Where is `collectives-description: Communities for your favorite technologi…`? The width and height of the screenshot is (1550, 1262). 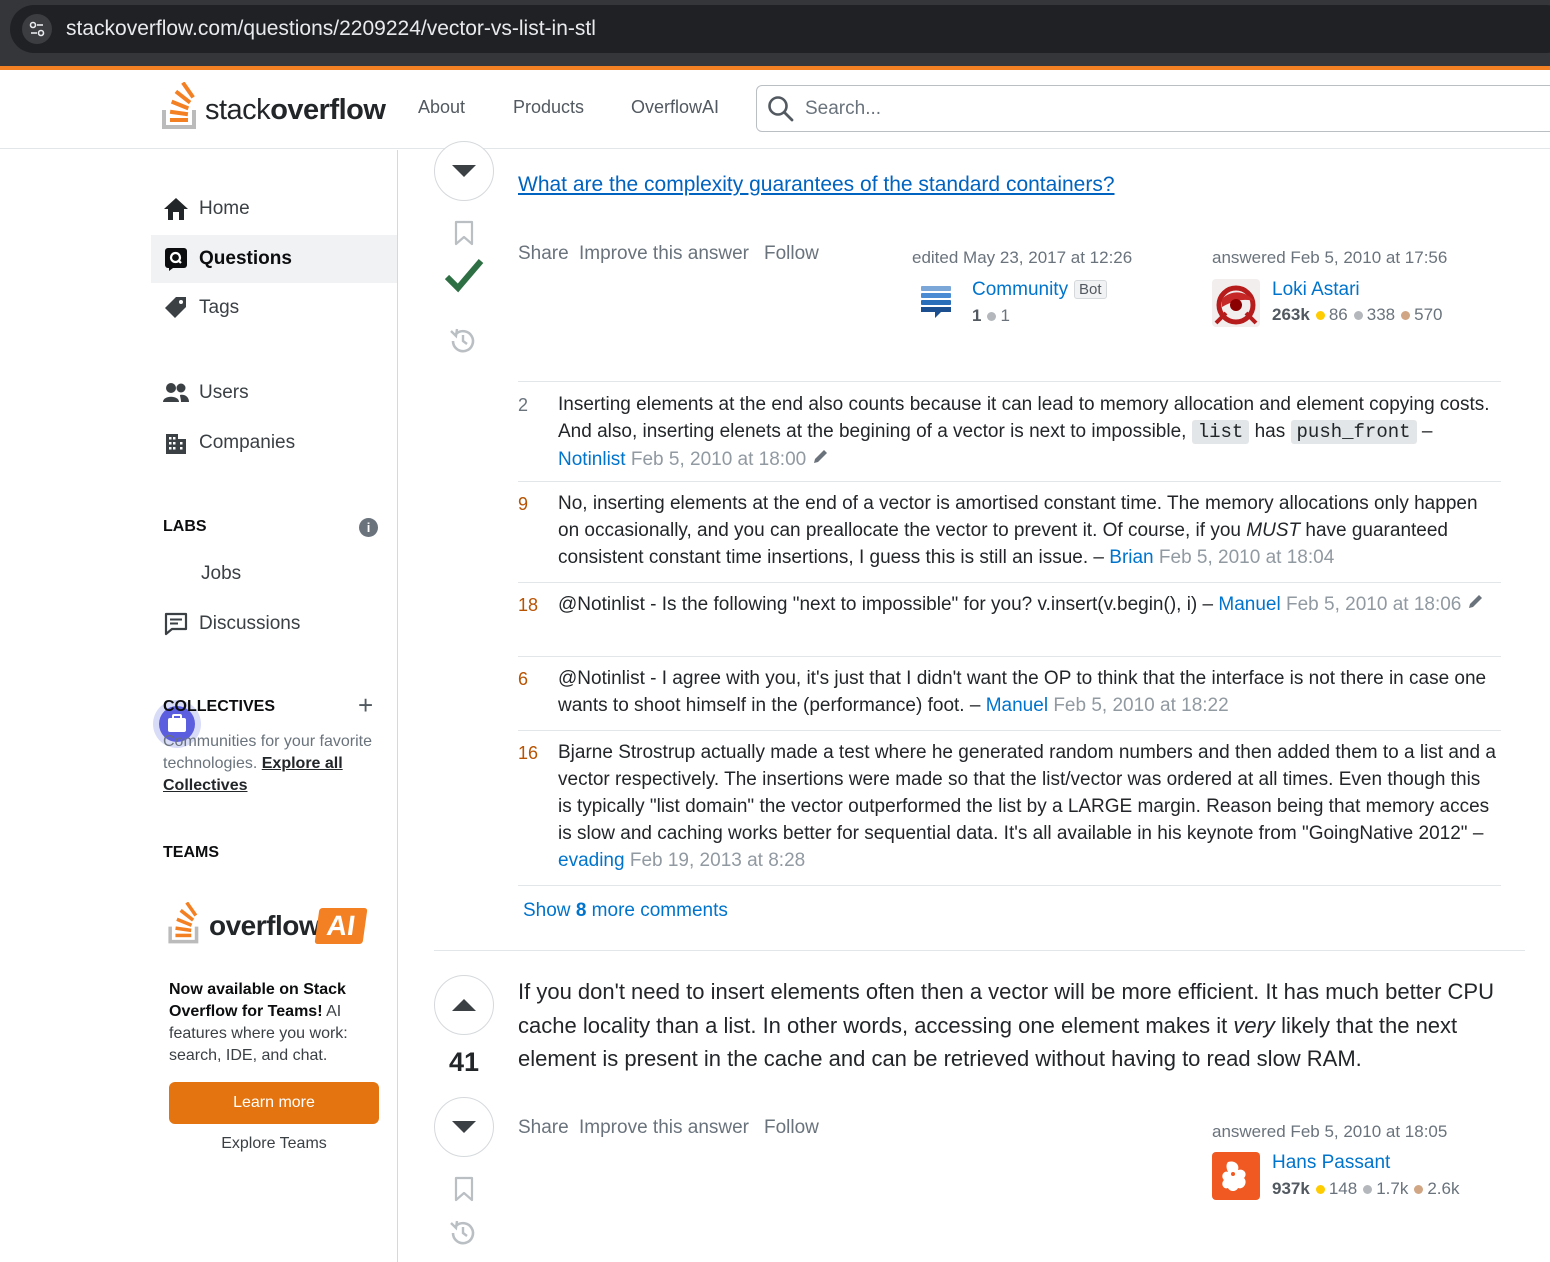 collectives-description: Communities for your favorite technologi… is located at coordinates (275, 764).